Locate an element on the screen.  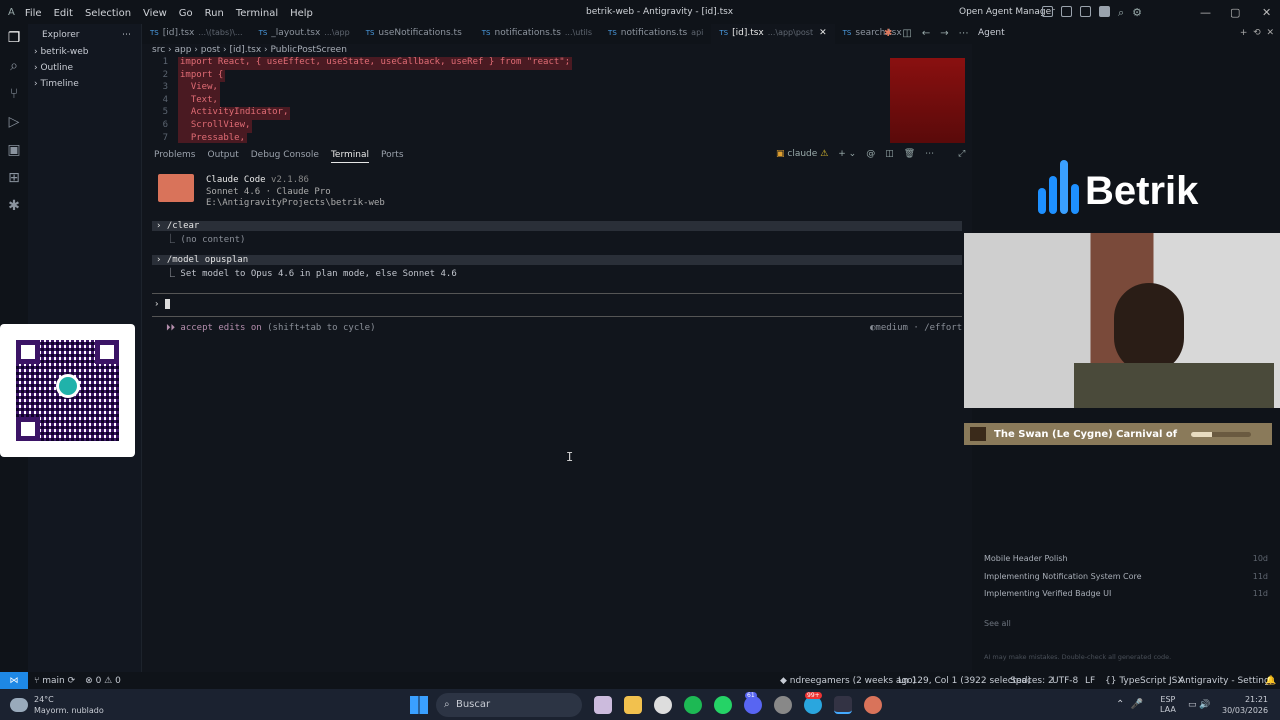
see-all-link: See all is located at coordinates (997, 623).